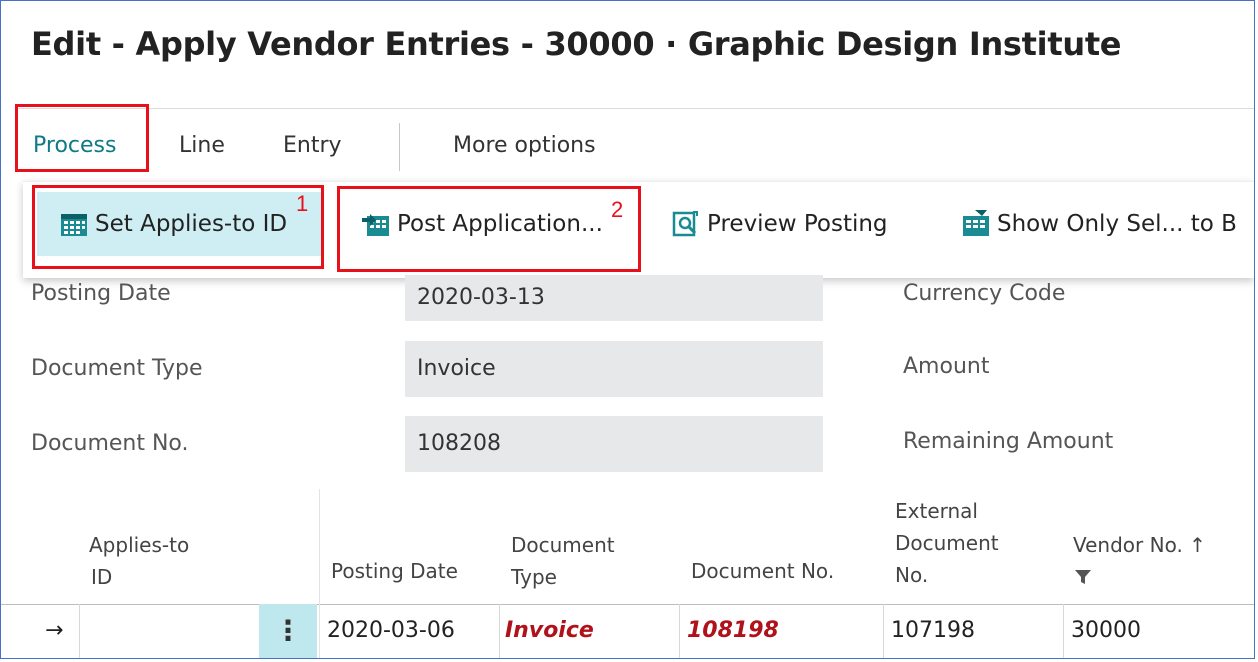  Describe the element at coordinates (762, 571) in the screenshot. I see `header-document-no: Document No.` at that location.